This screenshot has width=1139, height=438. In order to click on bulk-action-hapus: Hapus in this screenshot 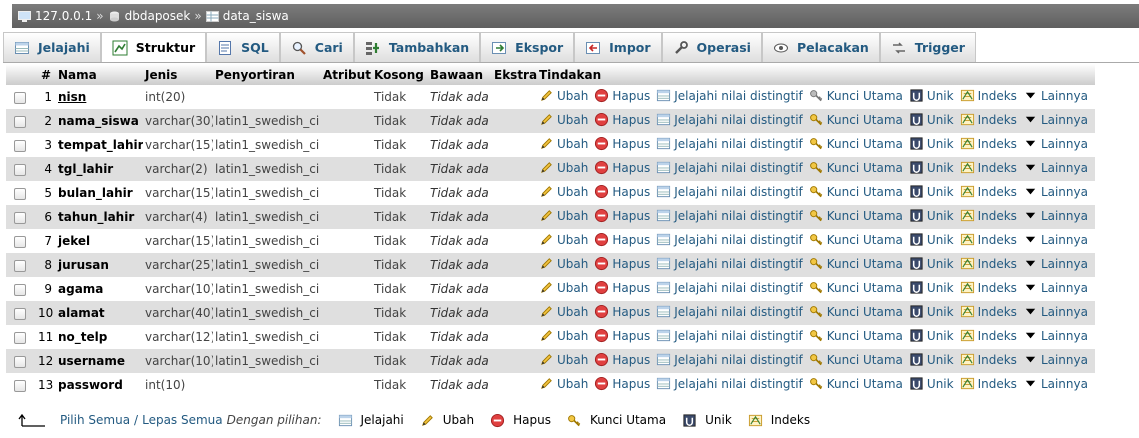, I will do `click(520, 420)`.